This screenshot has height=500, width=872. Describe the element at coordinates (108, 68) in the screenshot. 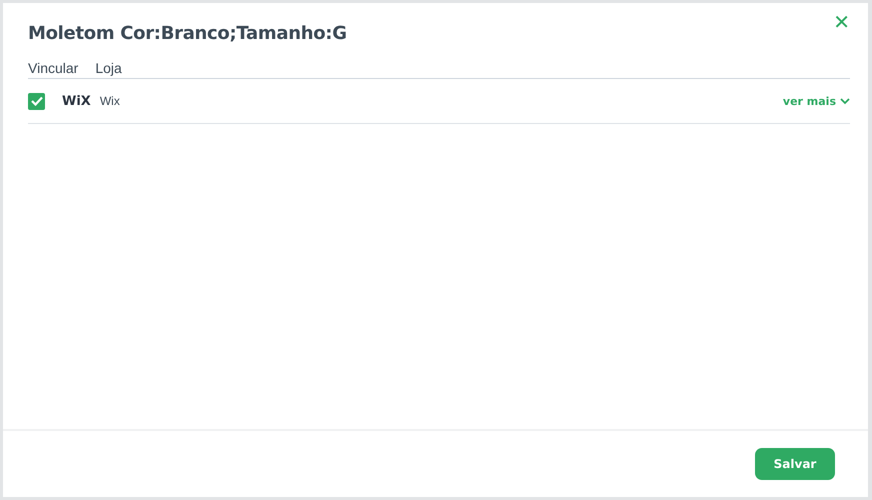

I see `column-header: Loja` at that location.